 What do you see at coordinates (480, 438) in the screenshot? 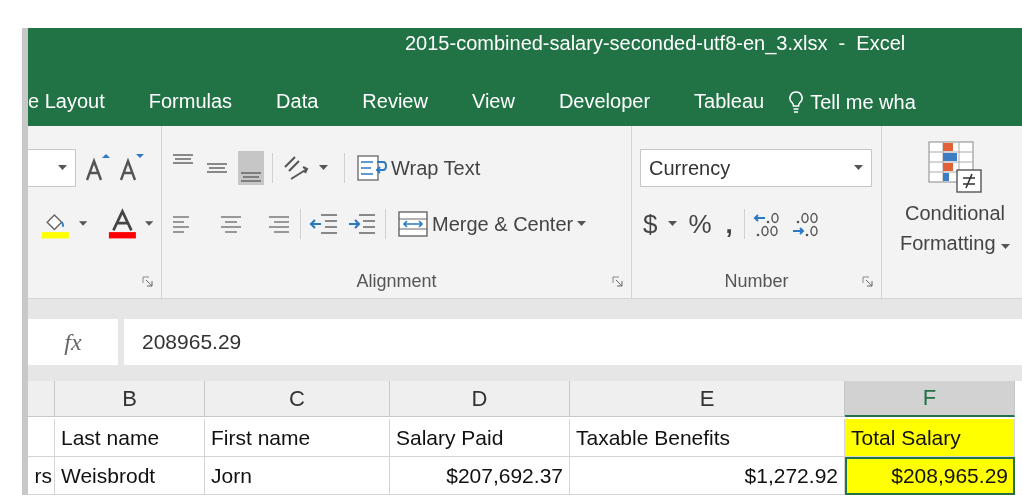
I see `table-cell: Salary Paid` at bounding box center [480, 438].